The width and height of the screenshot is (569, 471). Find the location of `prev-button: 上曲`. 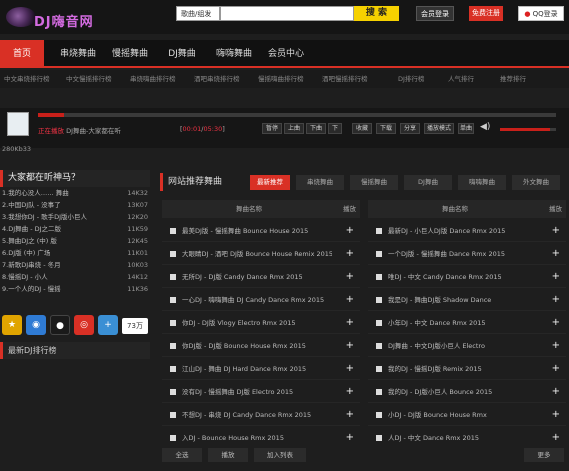

prev-button: 上曲 is located at coordinates (294, 128).